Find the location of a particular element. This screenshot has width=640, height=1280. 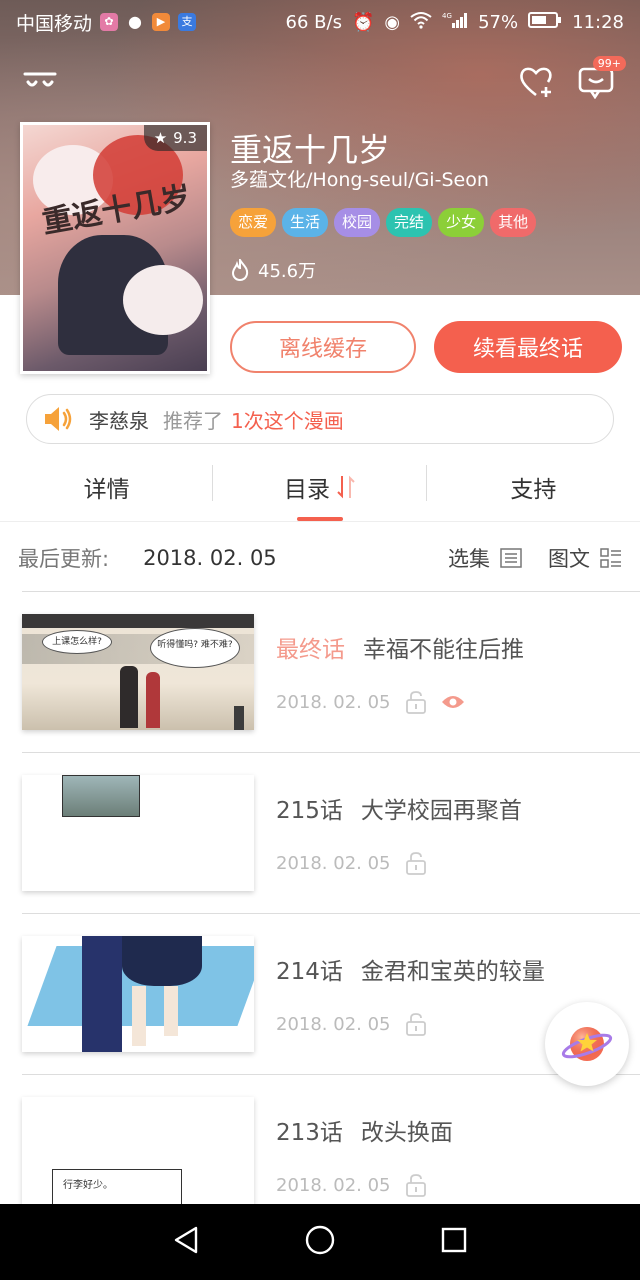

episode-number: 215话 is located at coordinates (309, 811).